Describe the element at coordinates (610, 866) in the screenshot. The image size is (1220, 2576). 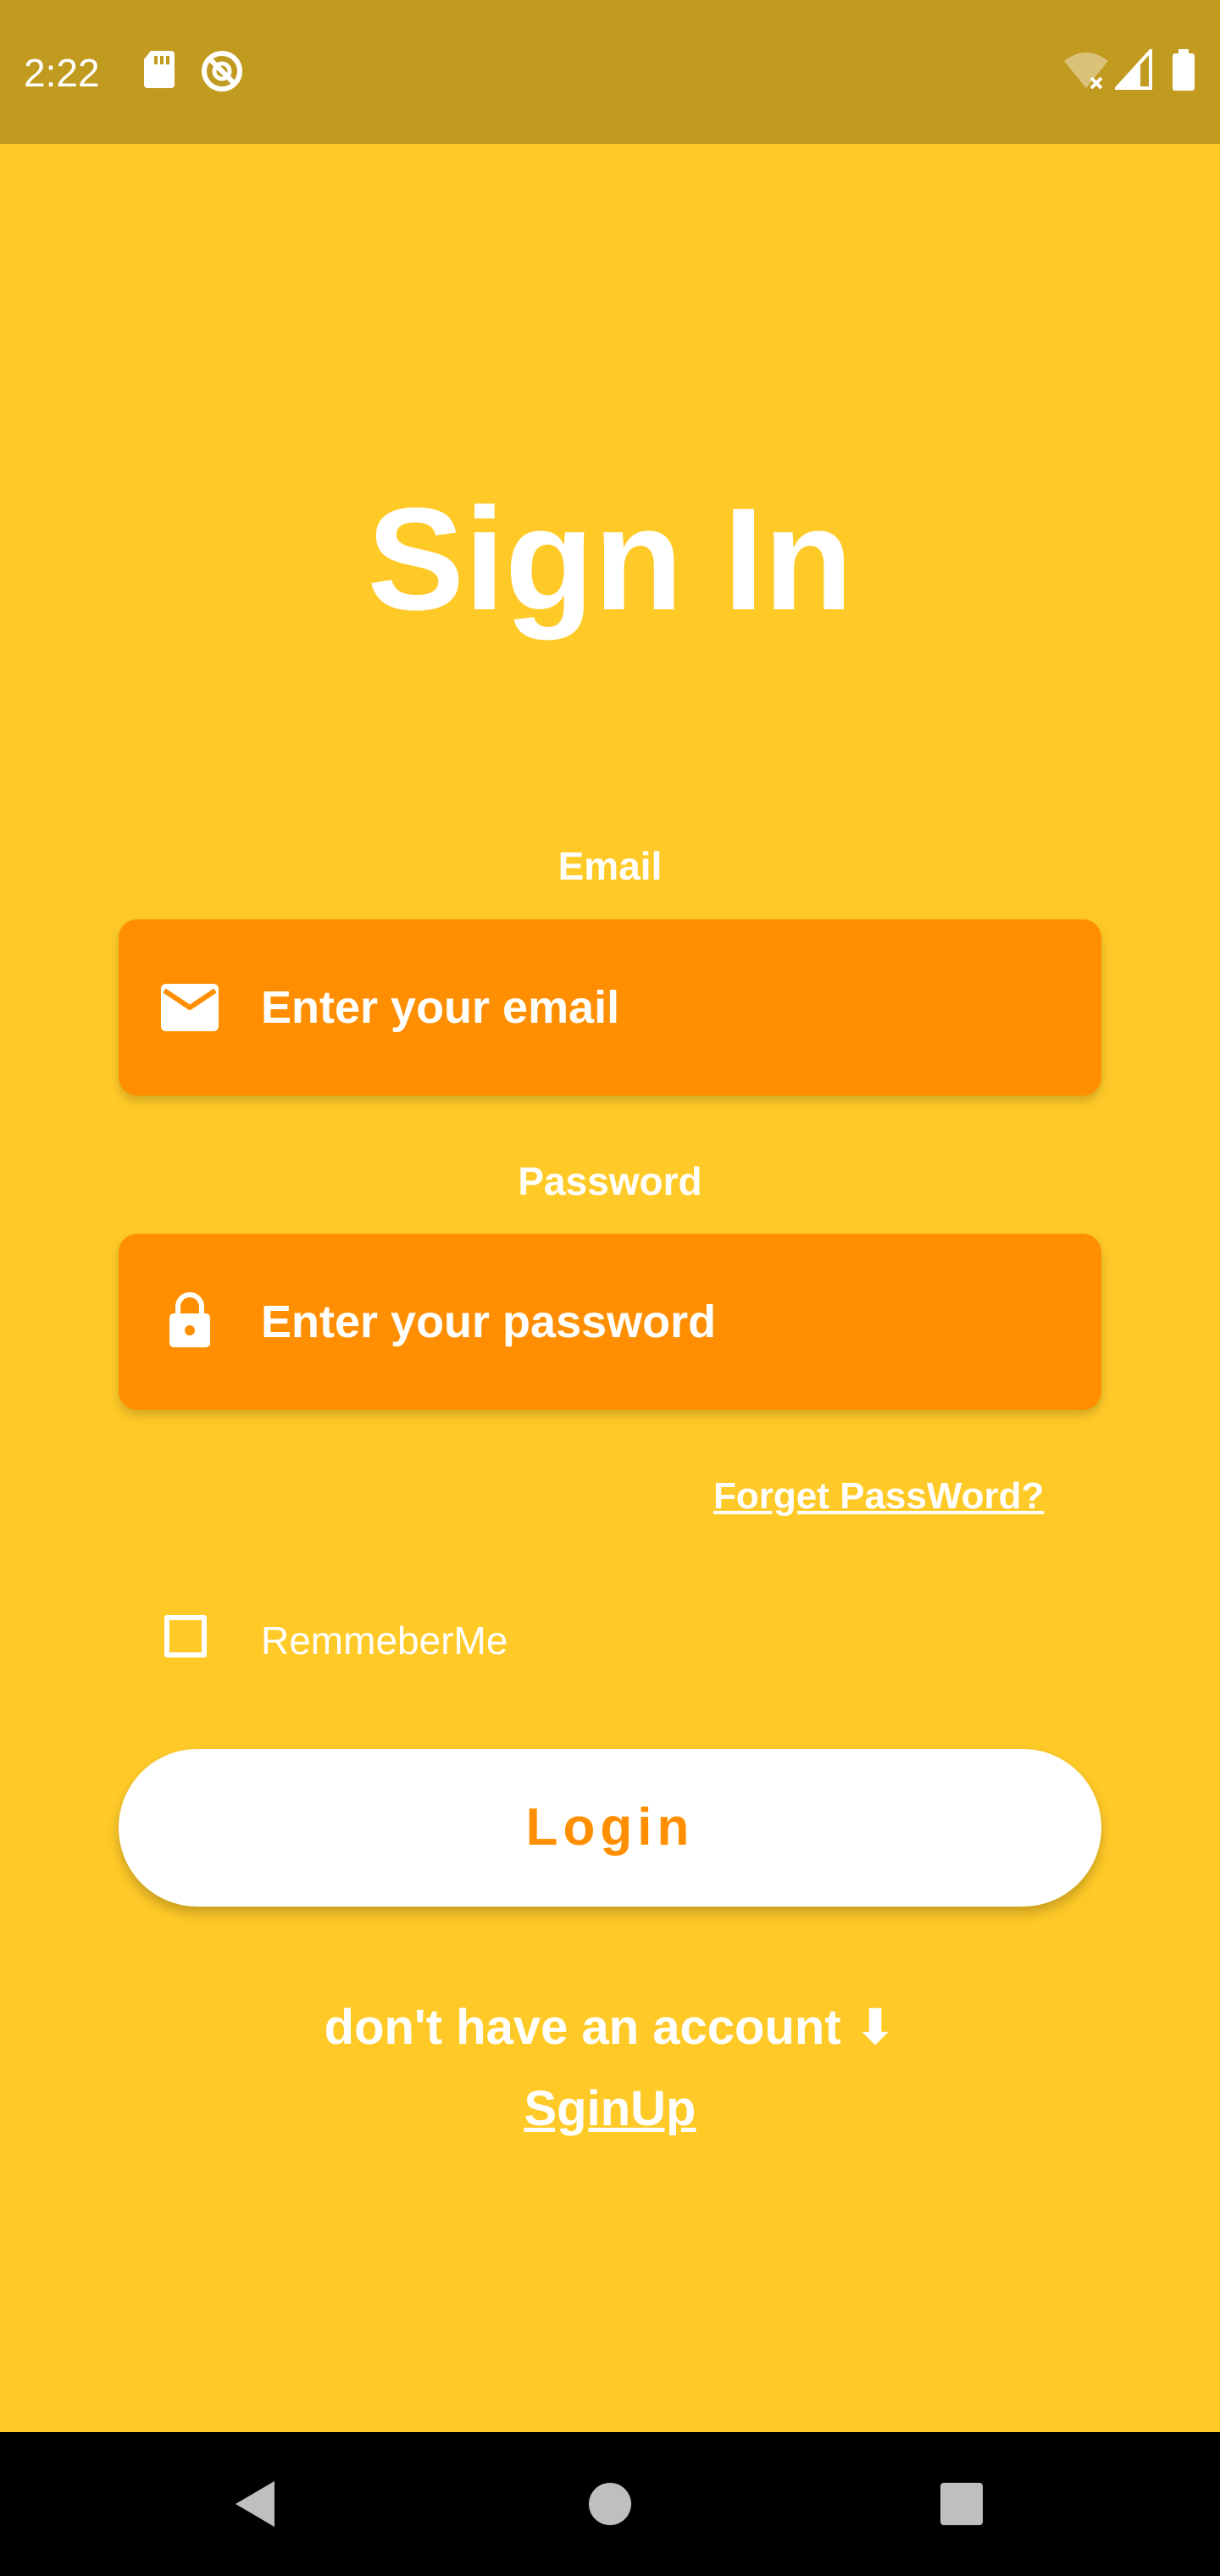
I see `email-label: Email` at that location.